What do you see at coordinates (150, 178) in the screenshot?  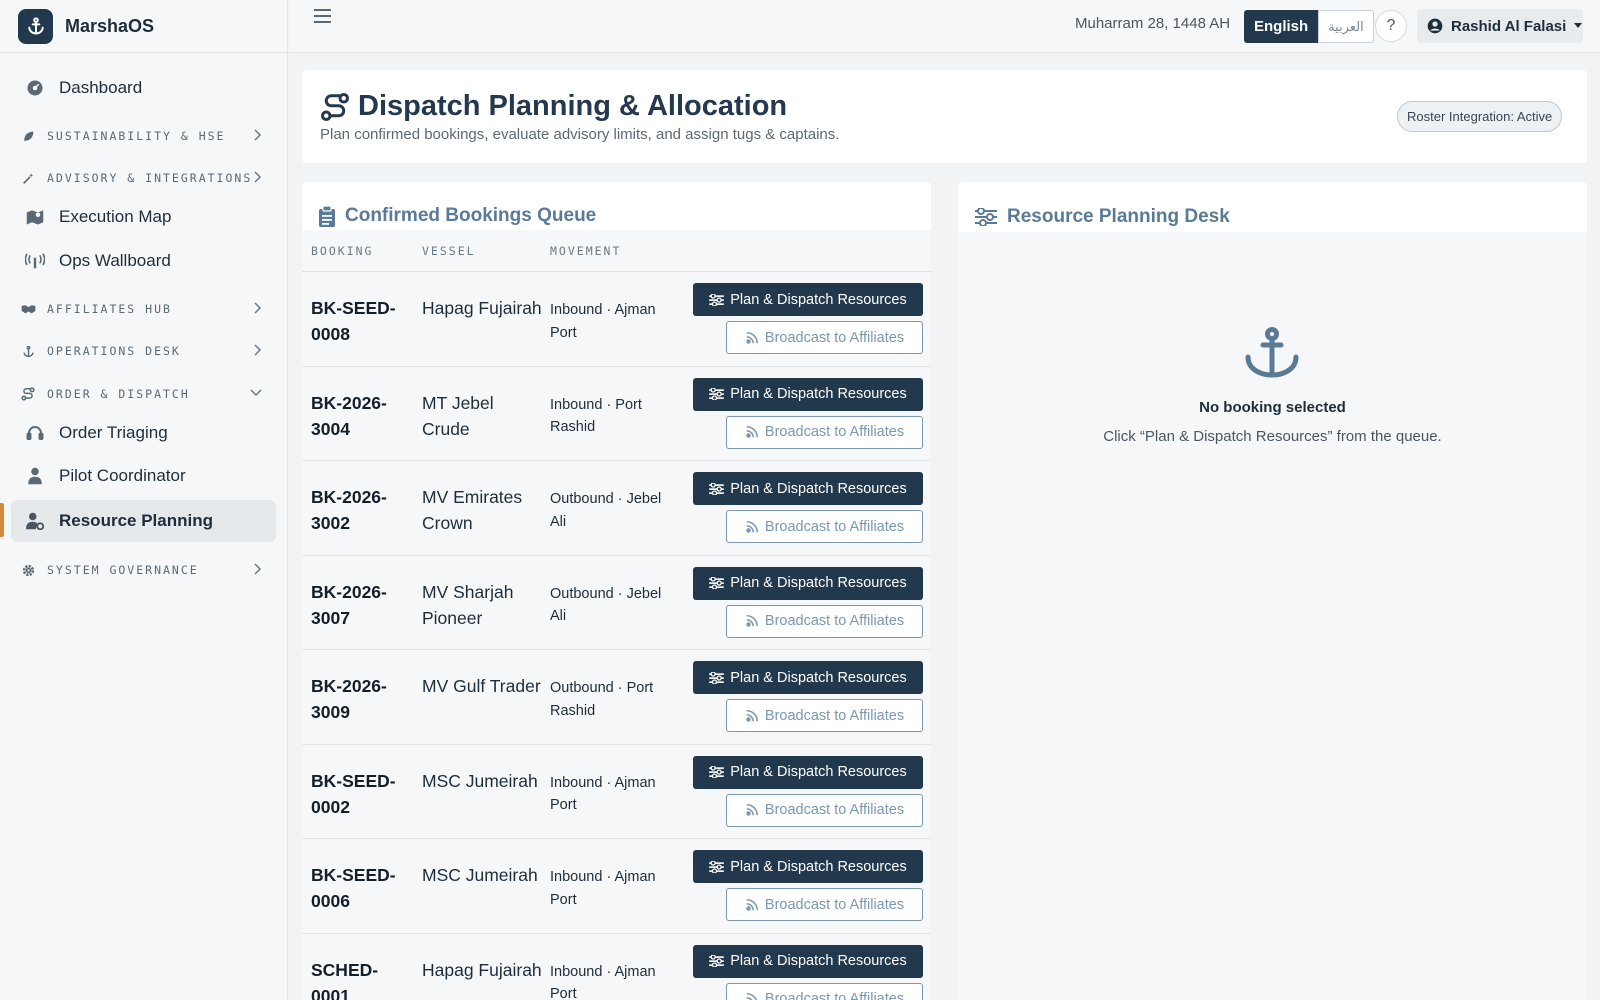 I see `section-label: ADVISORY & INTEGRATIONS` at bounding box center [150, 178].